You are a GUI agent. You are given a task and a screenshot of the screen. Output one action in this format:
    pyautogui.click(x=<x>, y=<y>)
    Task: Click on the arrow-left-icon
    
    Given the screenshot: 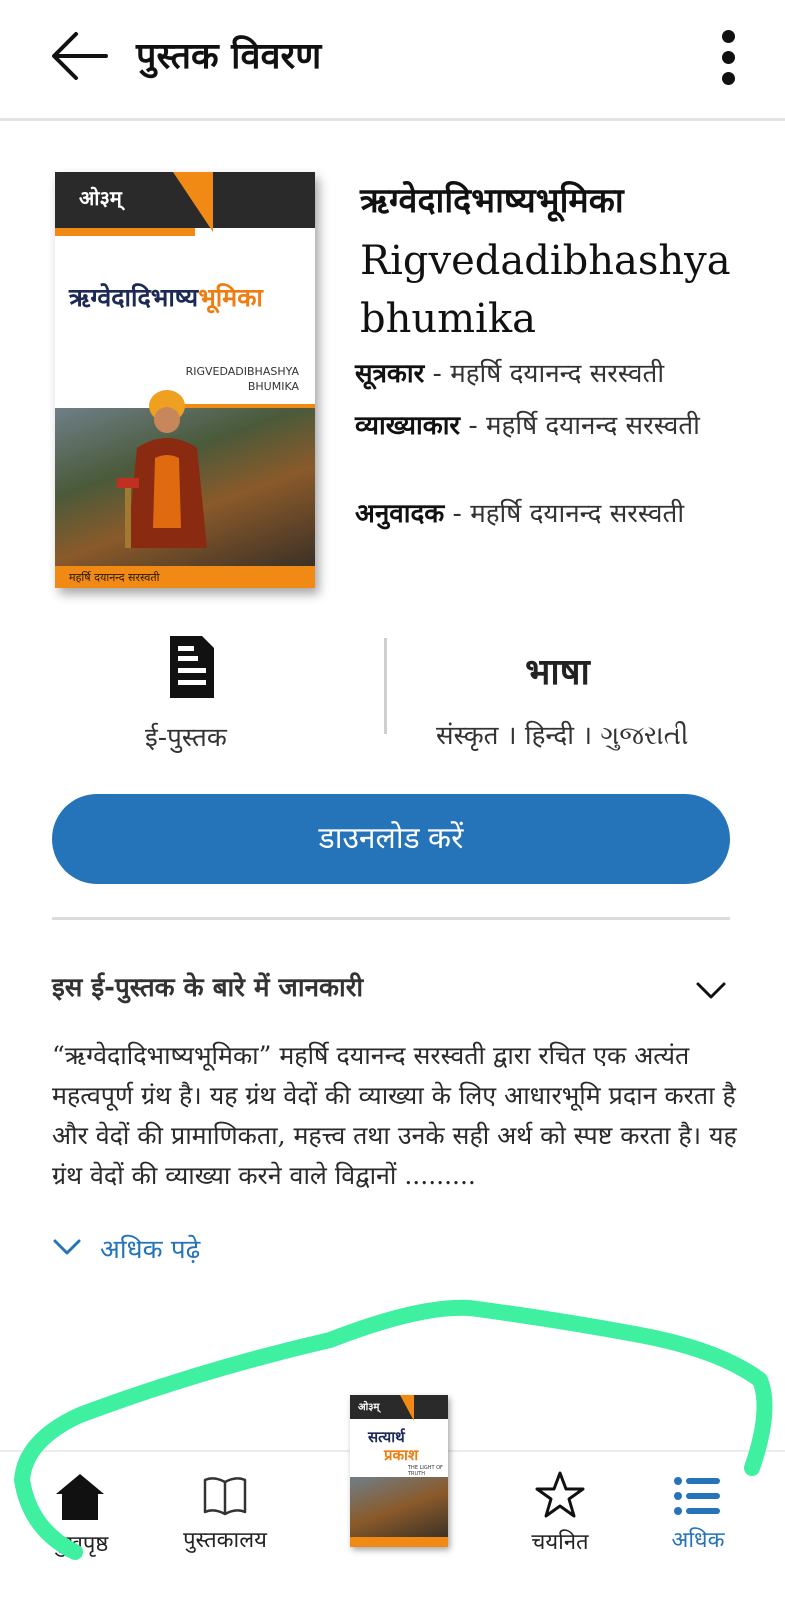 What is the action you would take?
    pyautogui.click(x=80, y=56)
    